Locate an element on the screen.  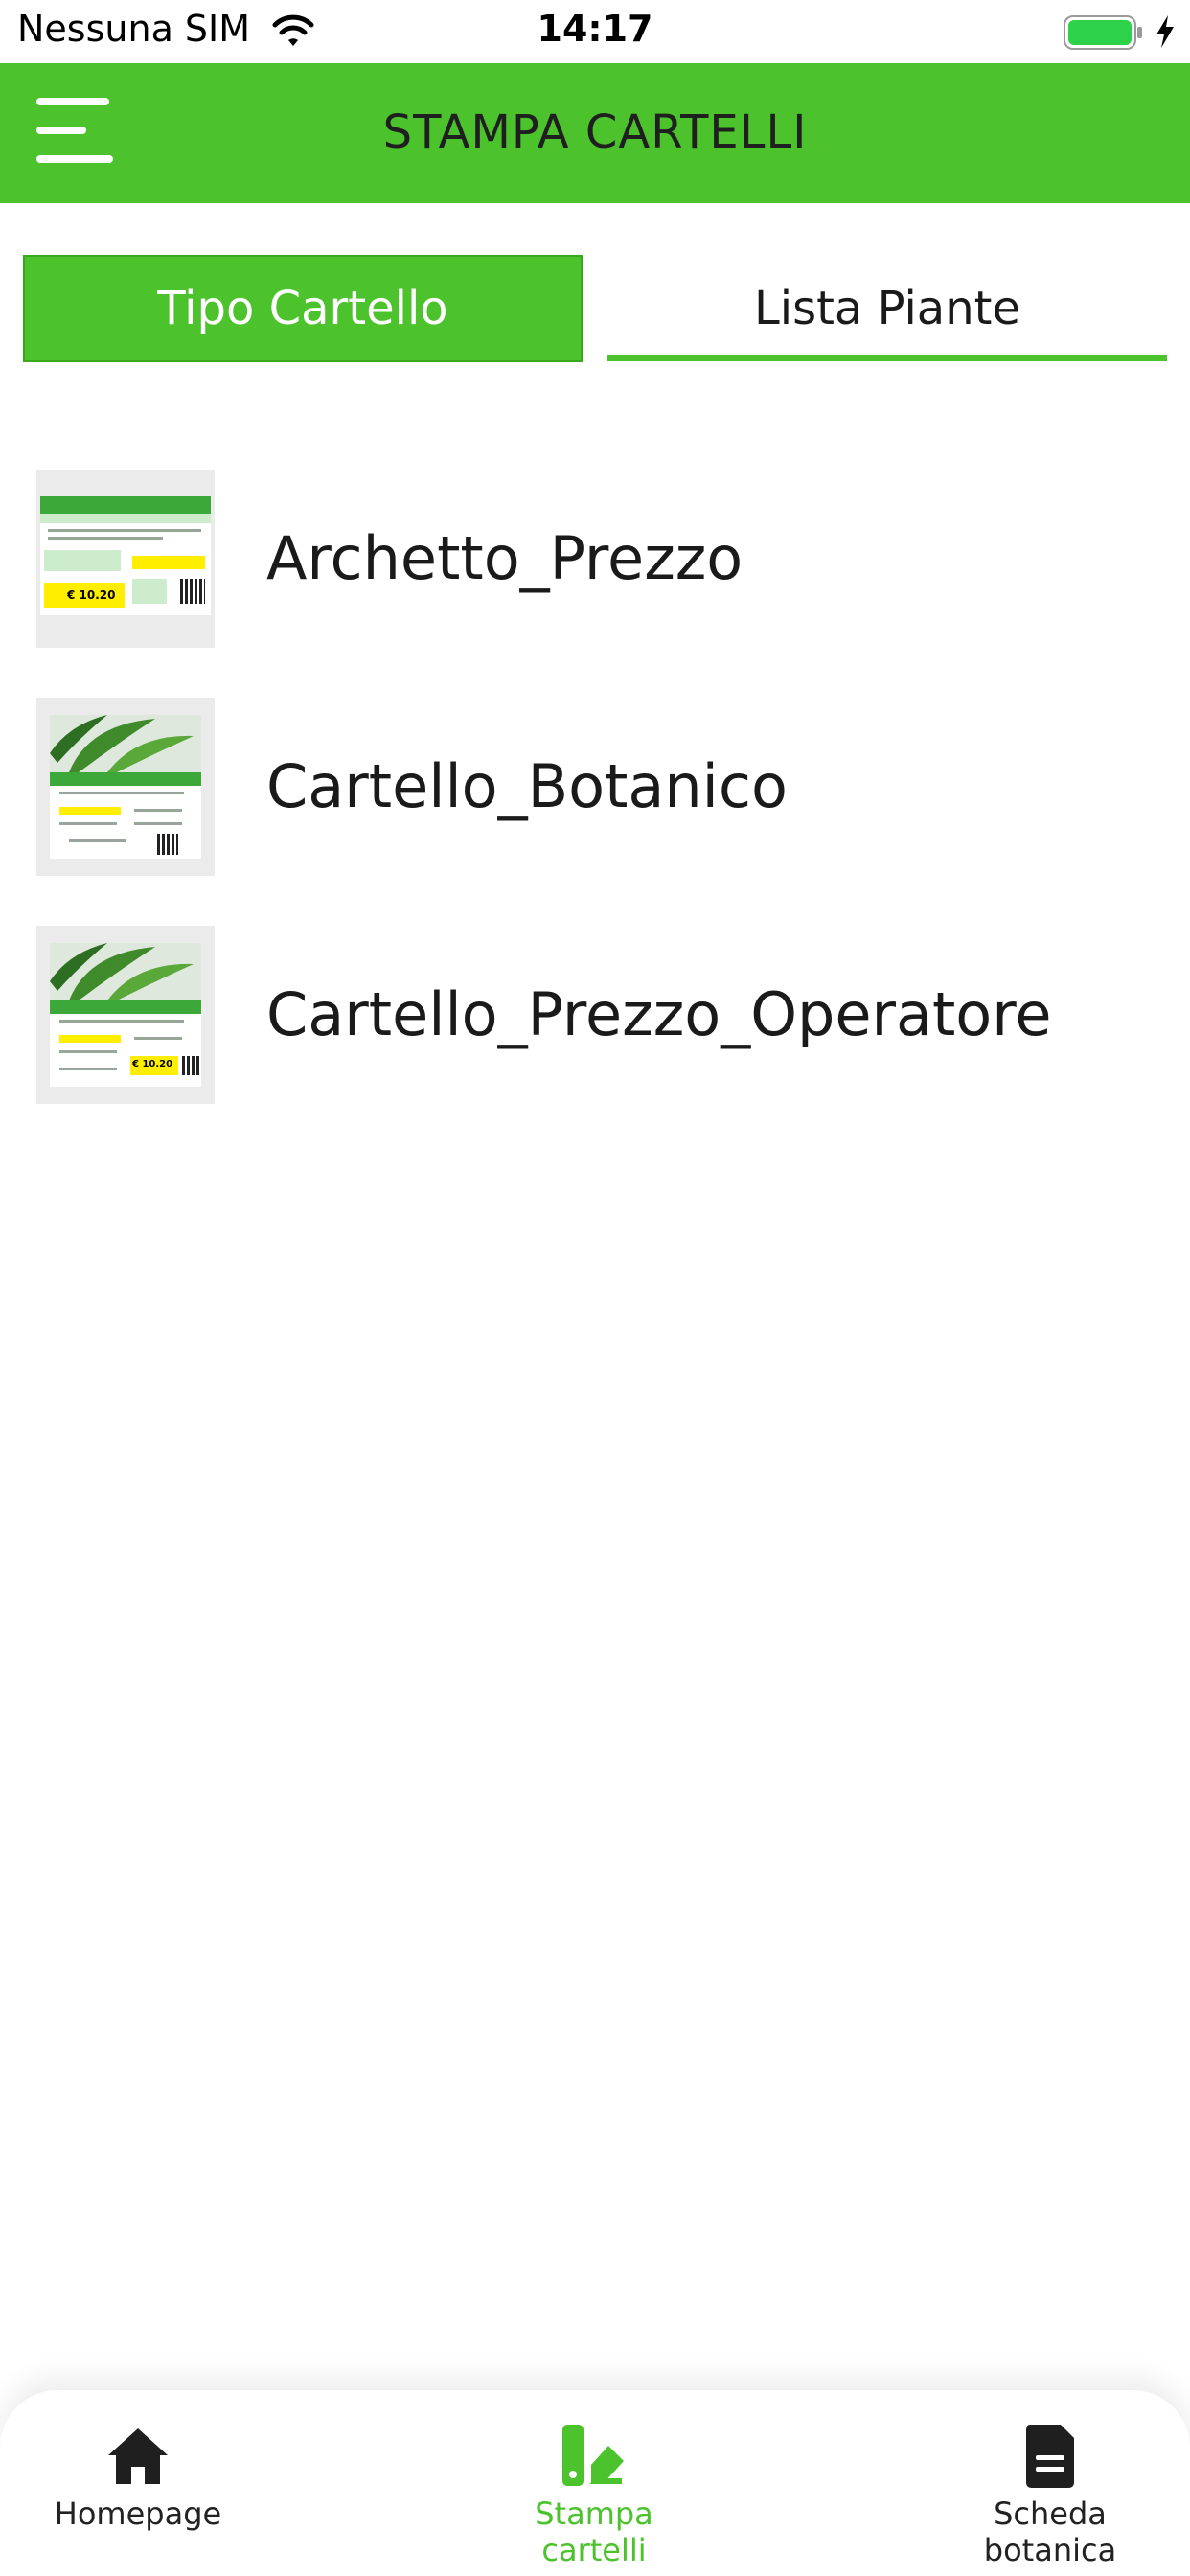
tab-underline is located at coordinates (887, 358).